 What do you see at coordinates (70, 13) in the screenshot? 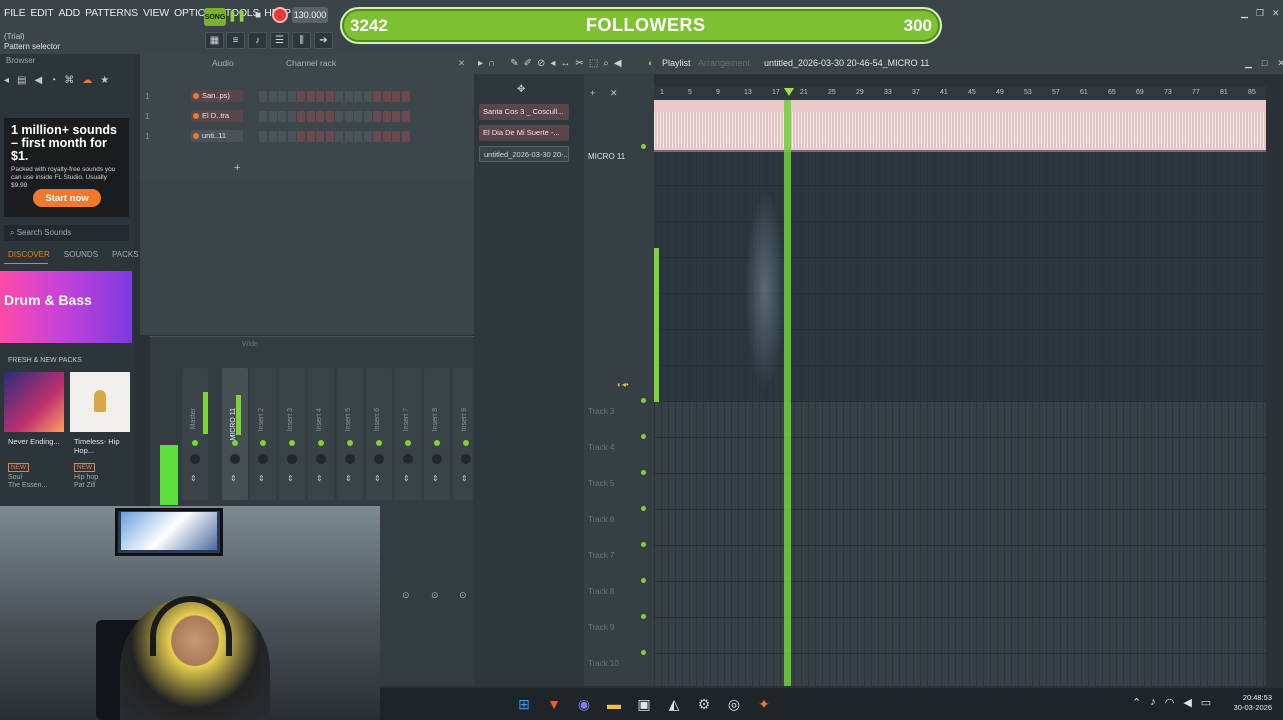
I see `menu-add: ADD` at bounding box center [70, 13].